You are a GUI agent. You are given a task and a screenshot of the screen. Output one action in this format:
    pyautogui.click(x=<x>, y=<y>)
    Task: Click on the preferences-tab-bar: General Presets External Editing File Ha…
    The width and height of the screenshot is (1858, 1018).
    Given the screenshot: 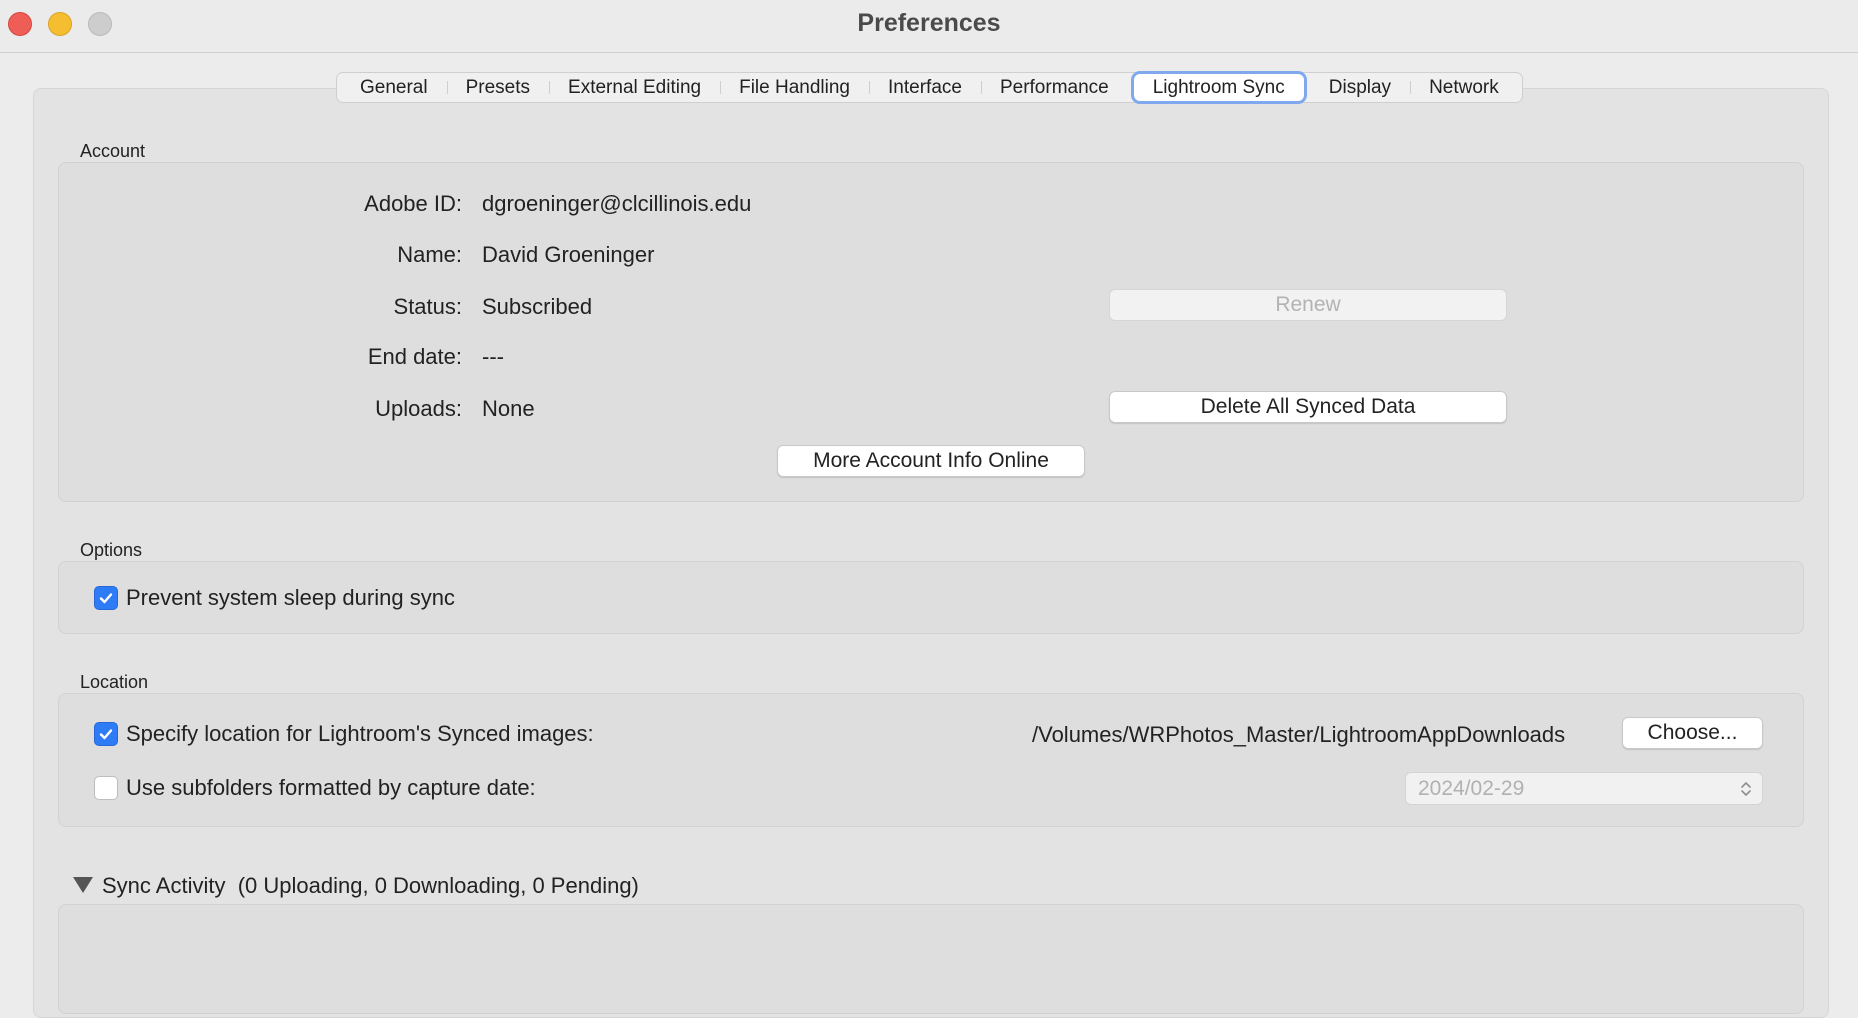 What is the action you would take?
    pyautogui.click(x=929, y=87)
    